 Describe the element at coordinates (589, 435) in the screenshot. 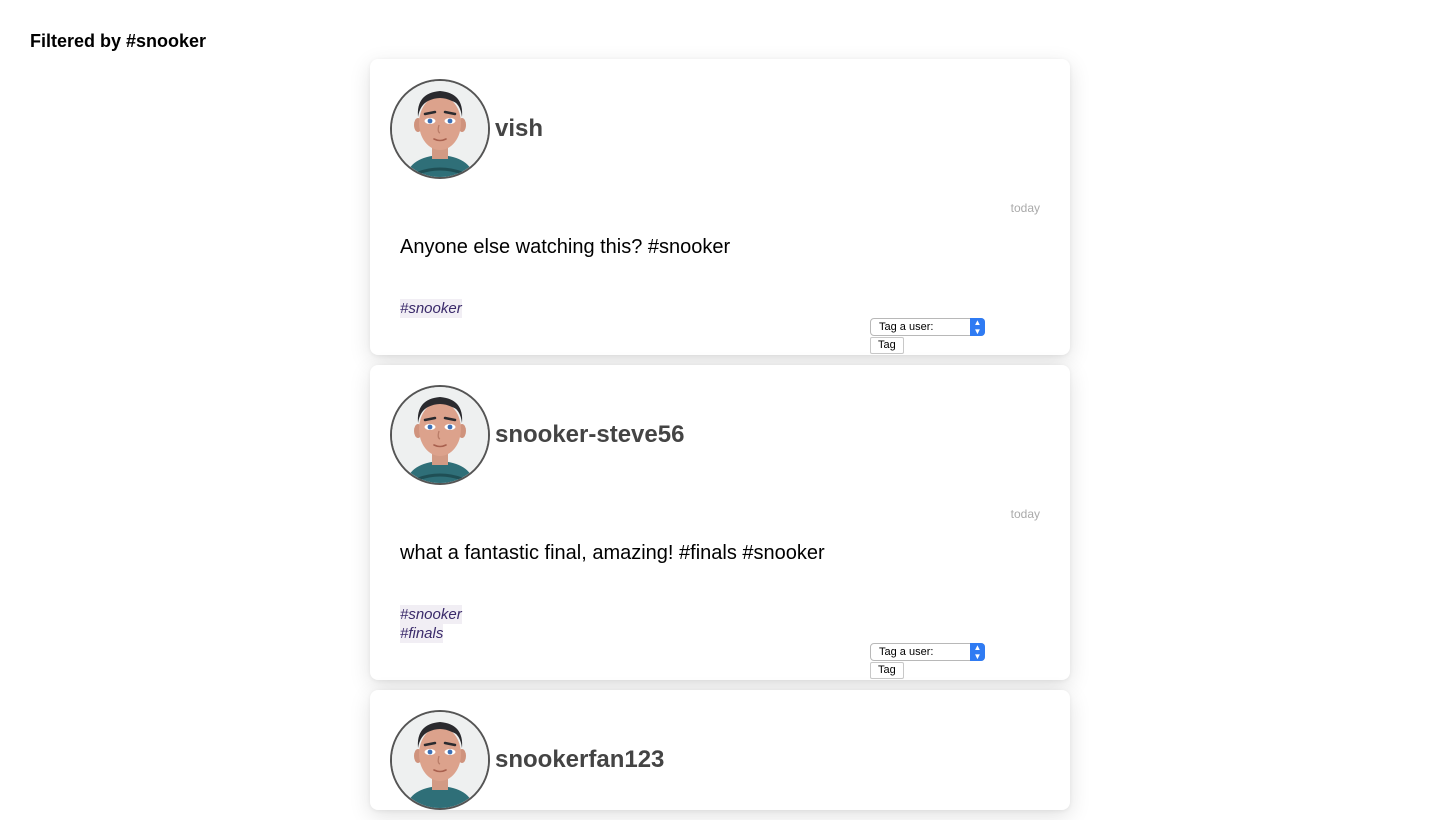

I see `username: snooker-steve56` at that location.